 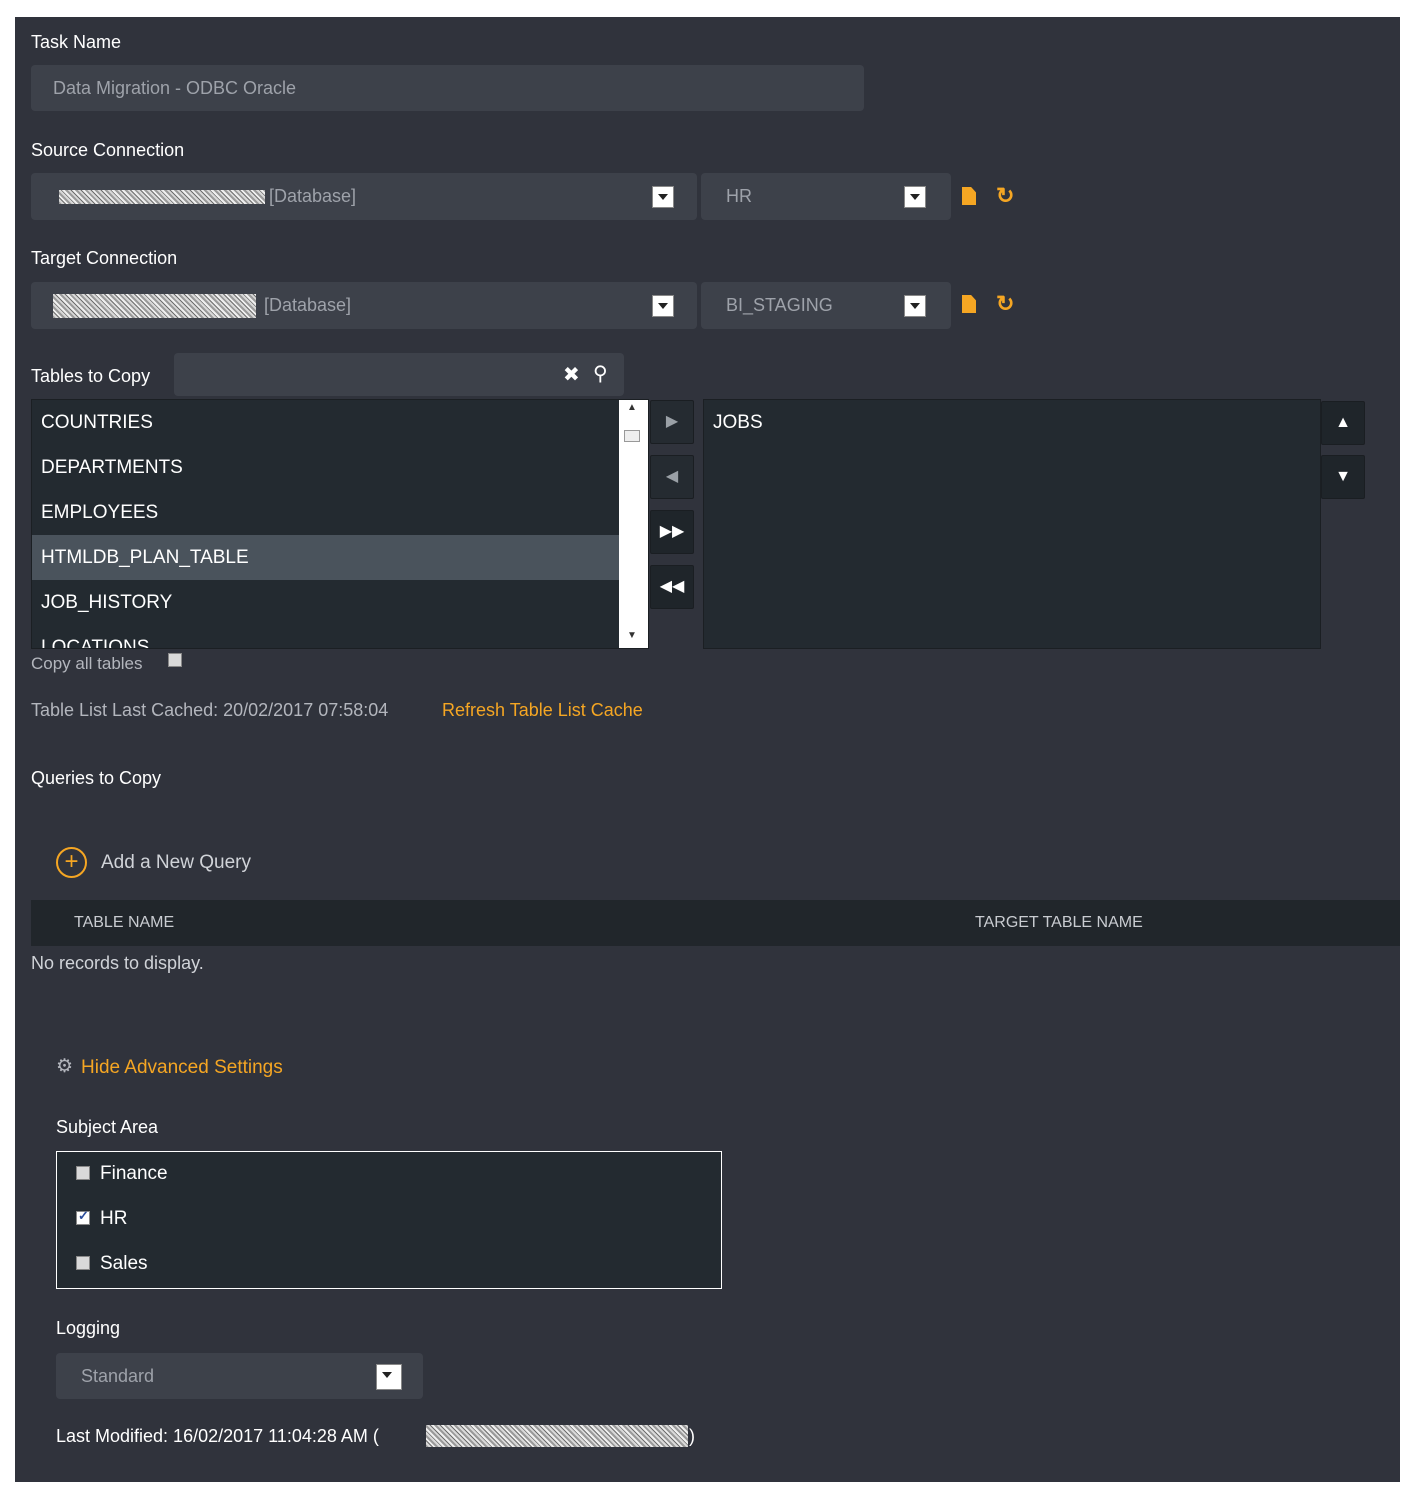 What do you see at coordinates (389, 1264) in the screenshot?
I see `subject-area-item: Sales` at bounding box center [389, 1264].